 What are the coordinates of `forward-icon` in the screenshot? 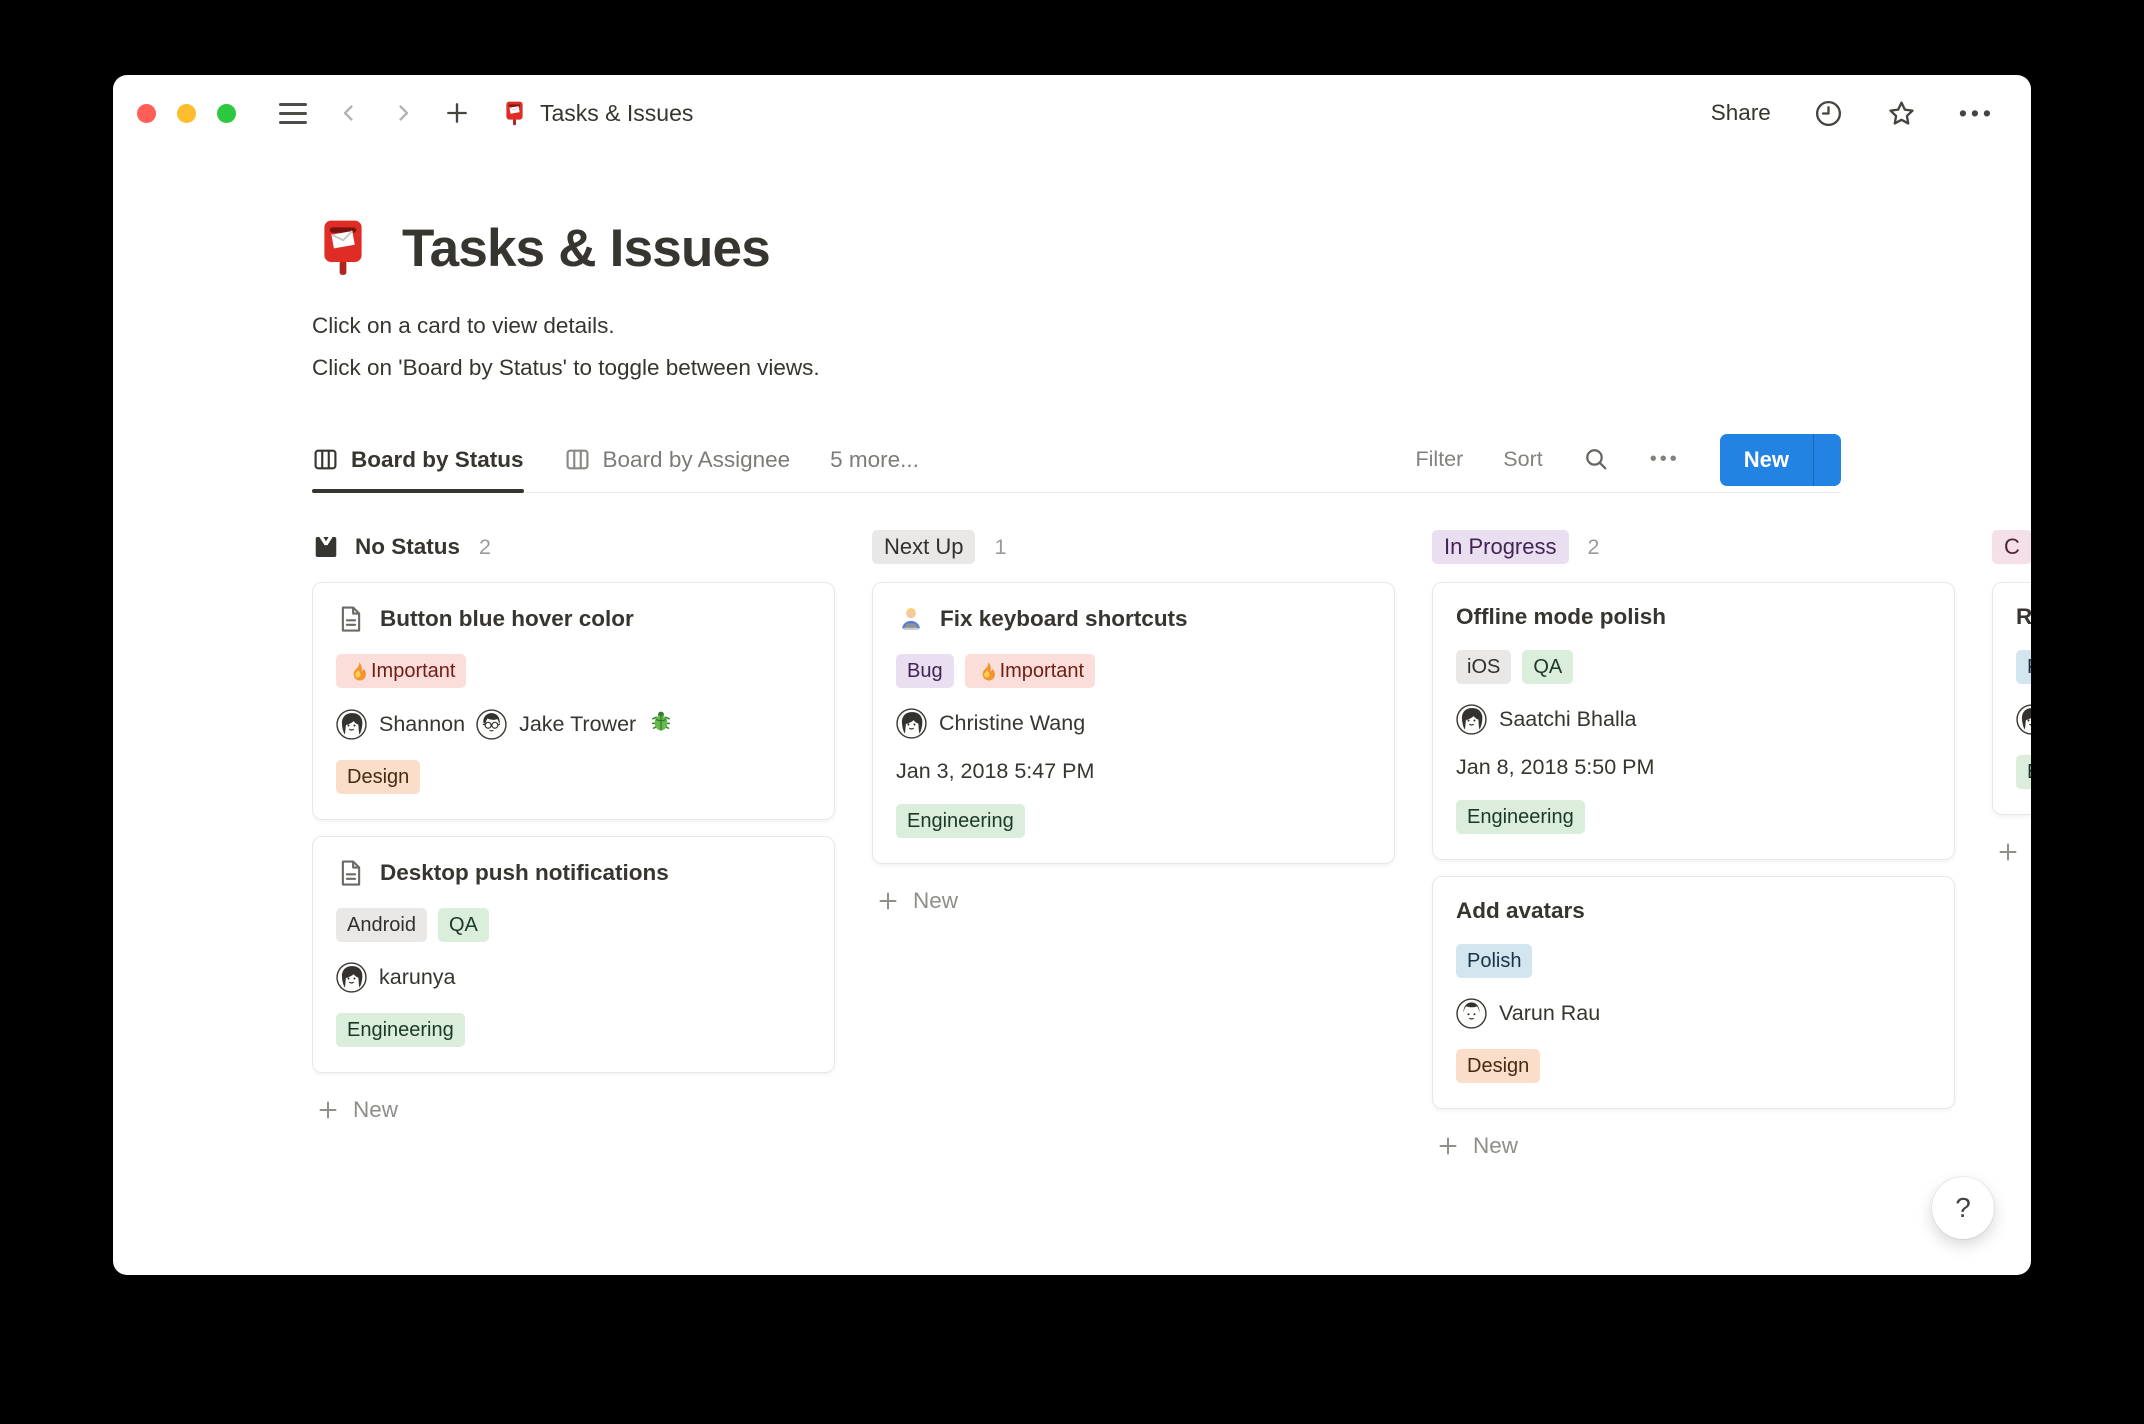 It's located at (403, 113).